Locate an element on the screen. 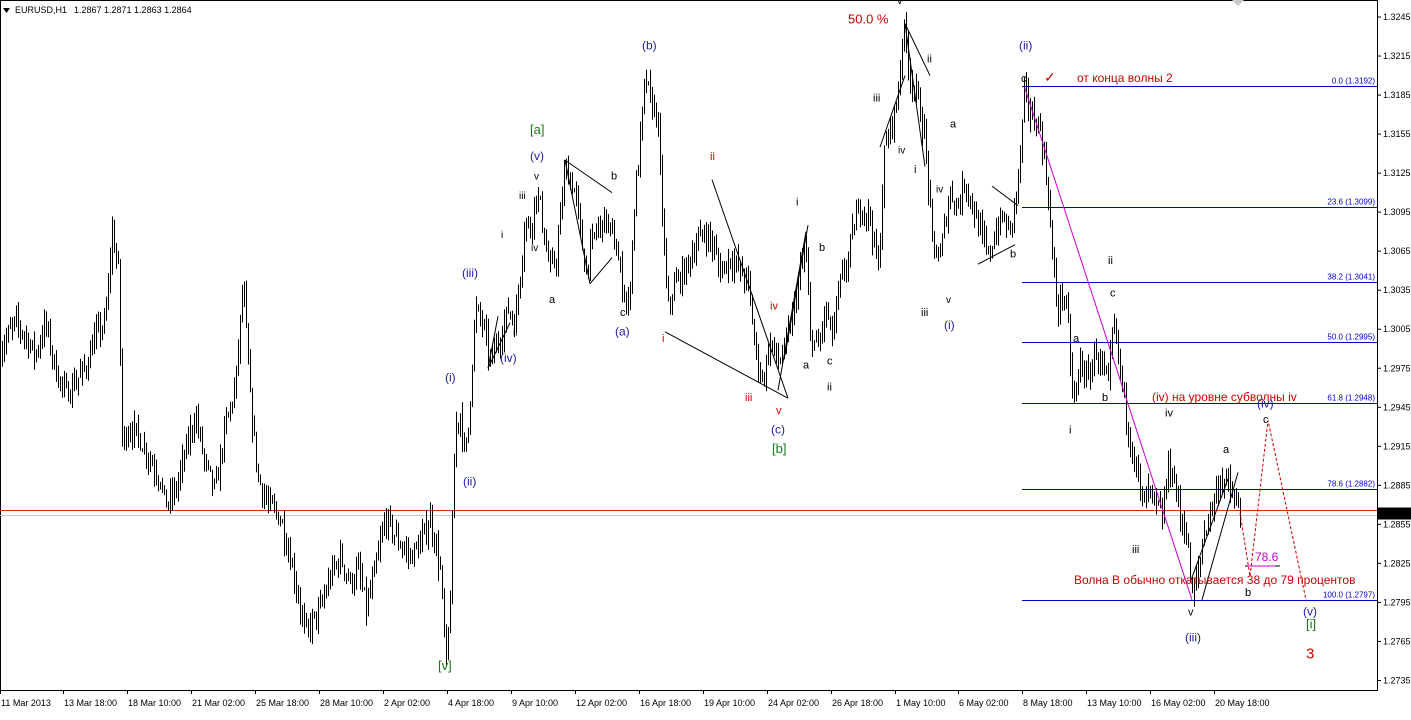 Image resolution: width=1411 pixels, height=720 pixels. fib-level-label: 0.0 (1.3192) is located at coordinates (1353, 81).